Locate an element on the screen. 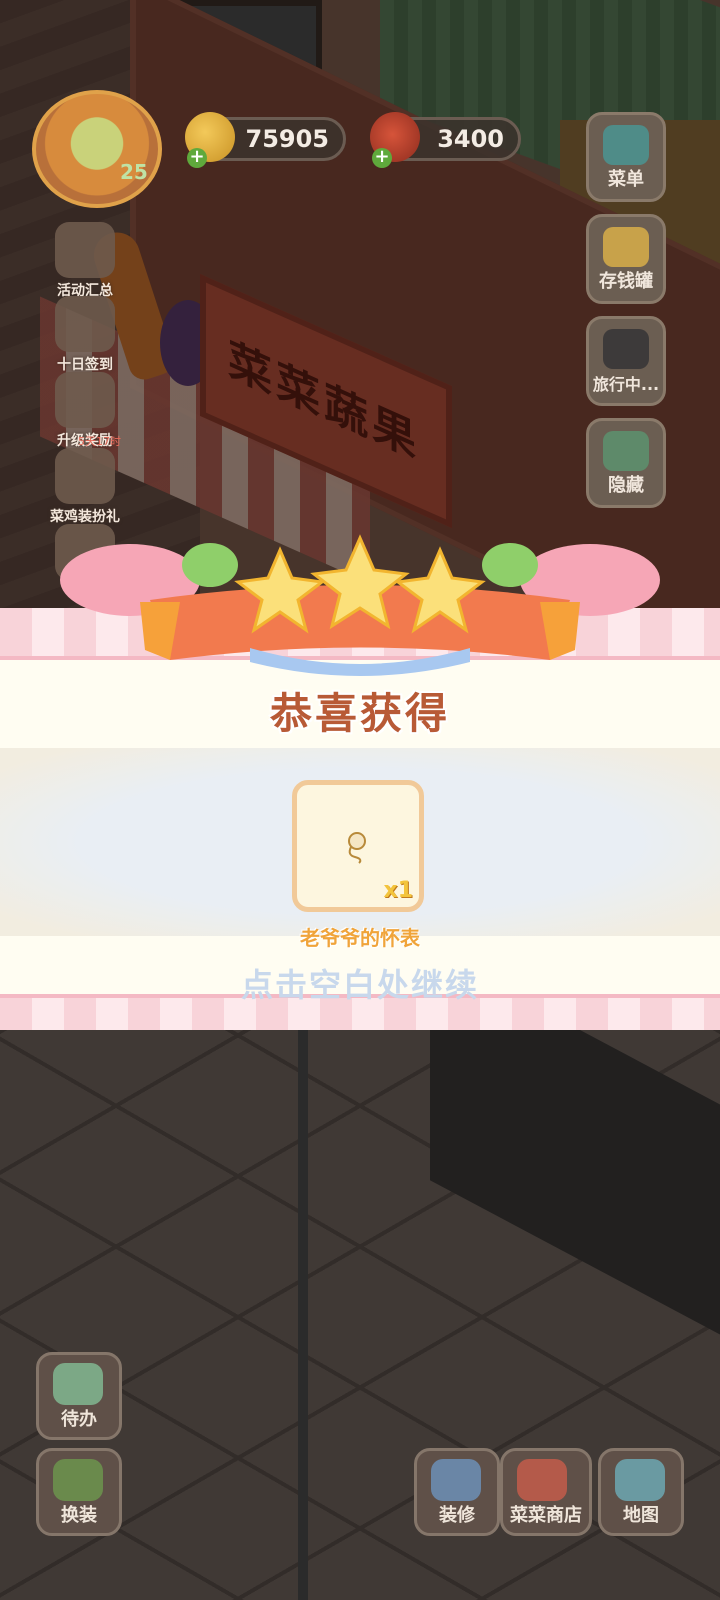  event-timer: 5天17时 is located at coordinates (99, 441).